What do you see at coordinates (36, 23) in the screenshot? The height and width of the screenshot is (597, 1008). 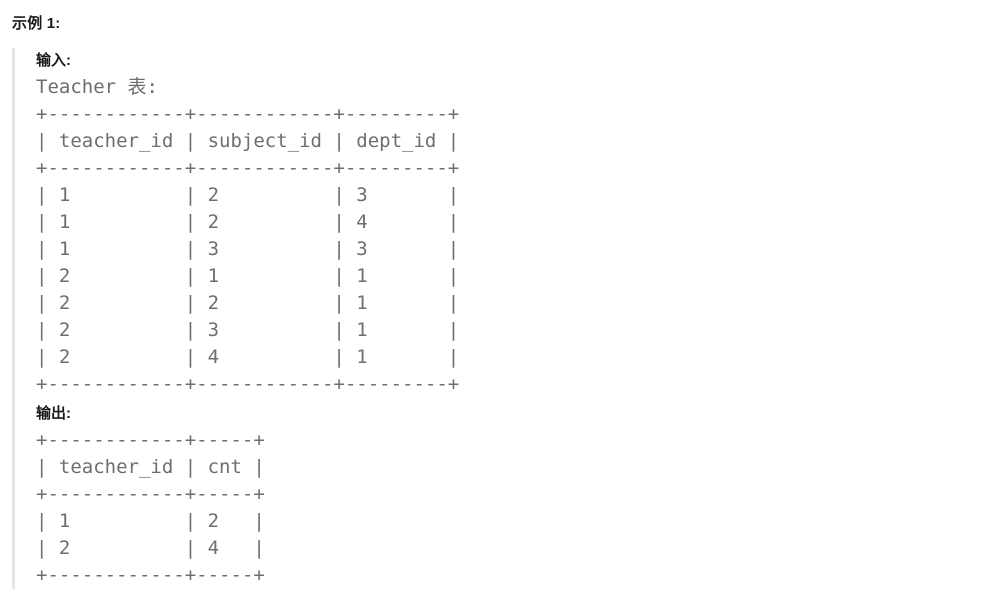 I see `example-heading: 示例 1:` at bounding box center [36, 23].